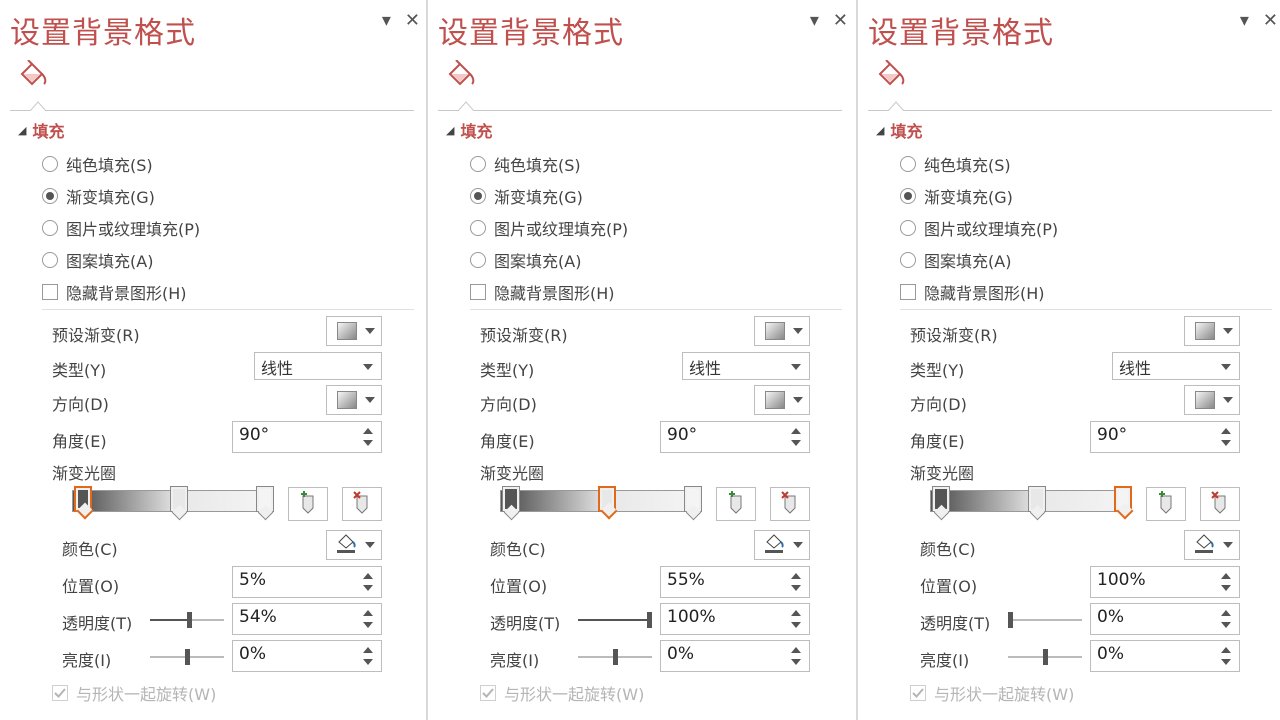 This screenshot has height=720, width=1280. Describe the element at coordinates (1165, 582) in the screenshot. I see `position-spinner: 100%` at that location.